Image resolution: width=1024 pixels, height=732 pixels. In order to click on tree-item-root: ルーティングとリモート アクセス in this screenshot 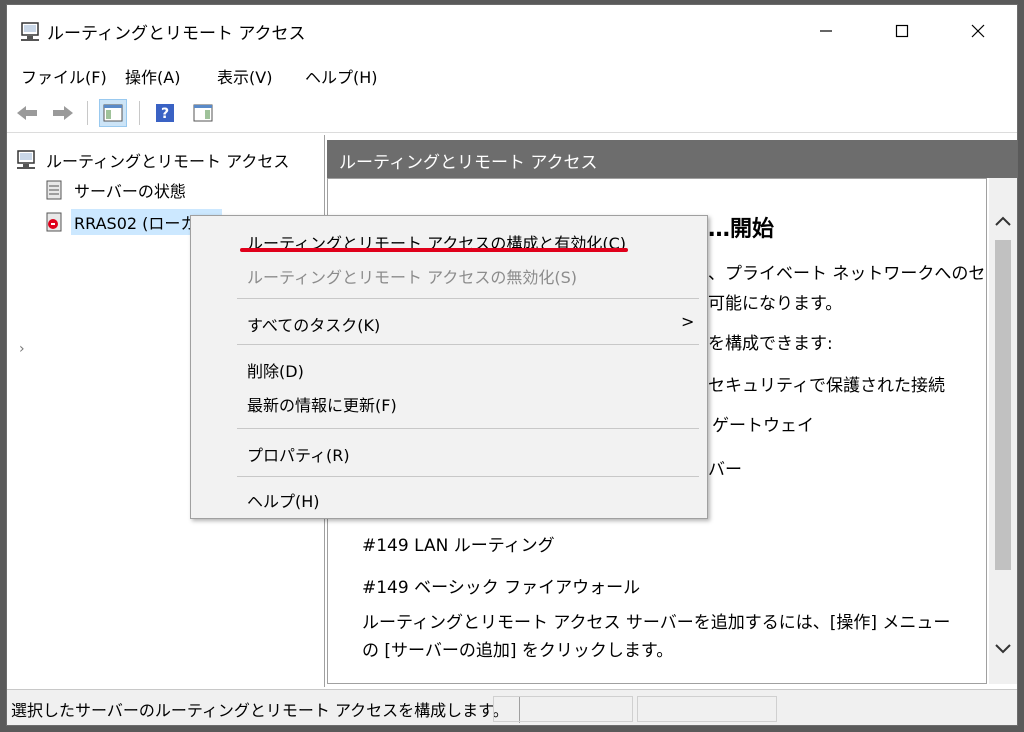, I will do `click(153, 160)`.